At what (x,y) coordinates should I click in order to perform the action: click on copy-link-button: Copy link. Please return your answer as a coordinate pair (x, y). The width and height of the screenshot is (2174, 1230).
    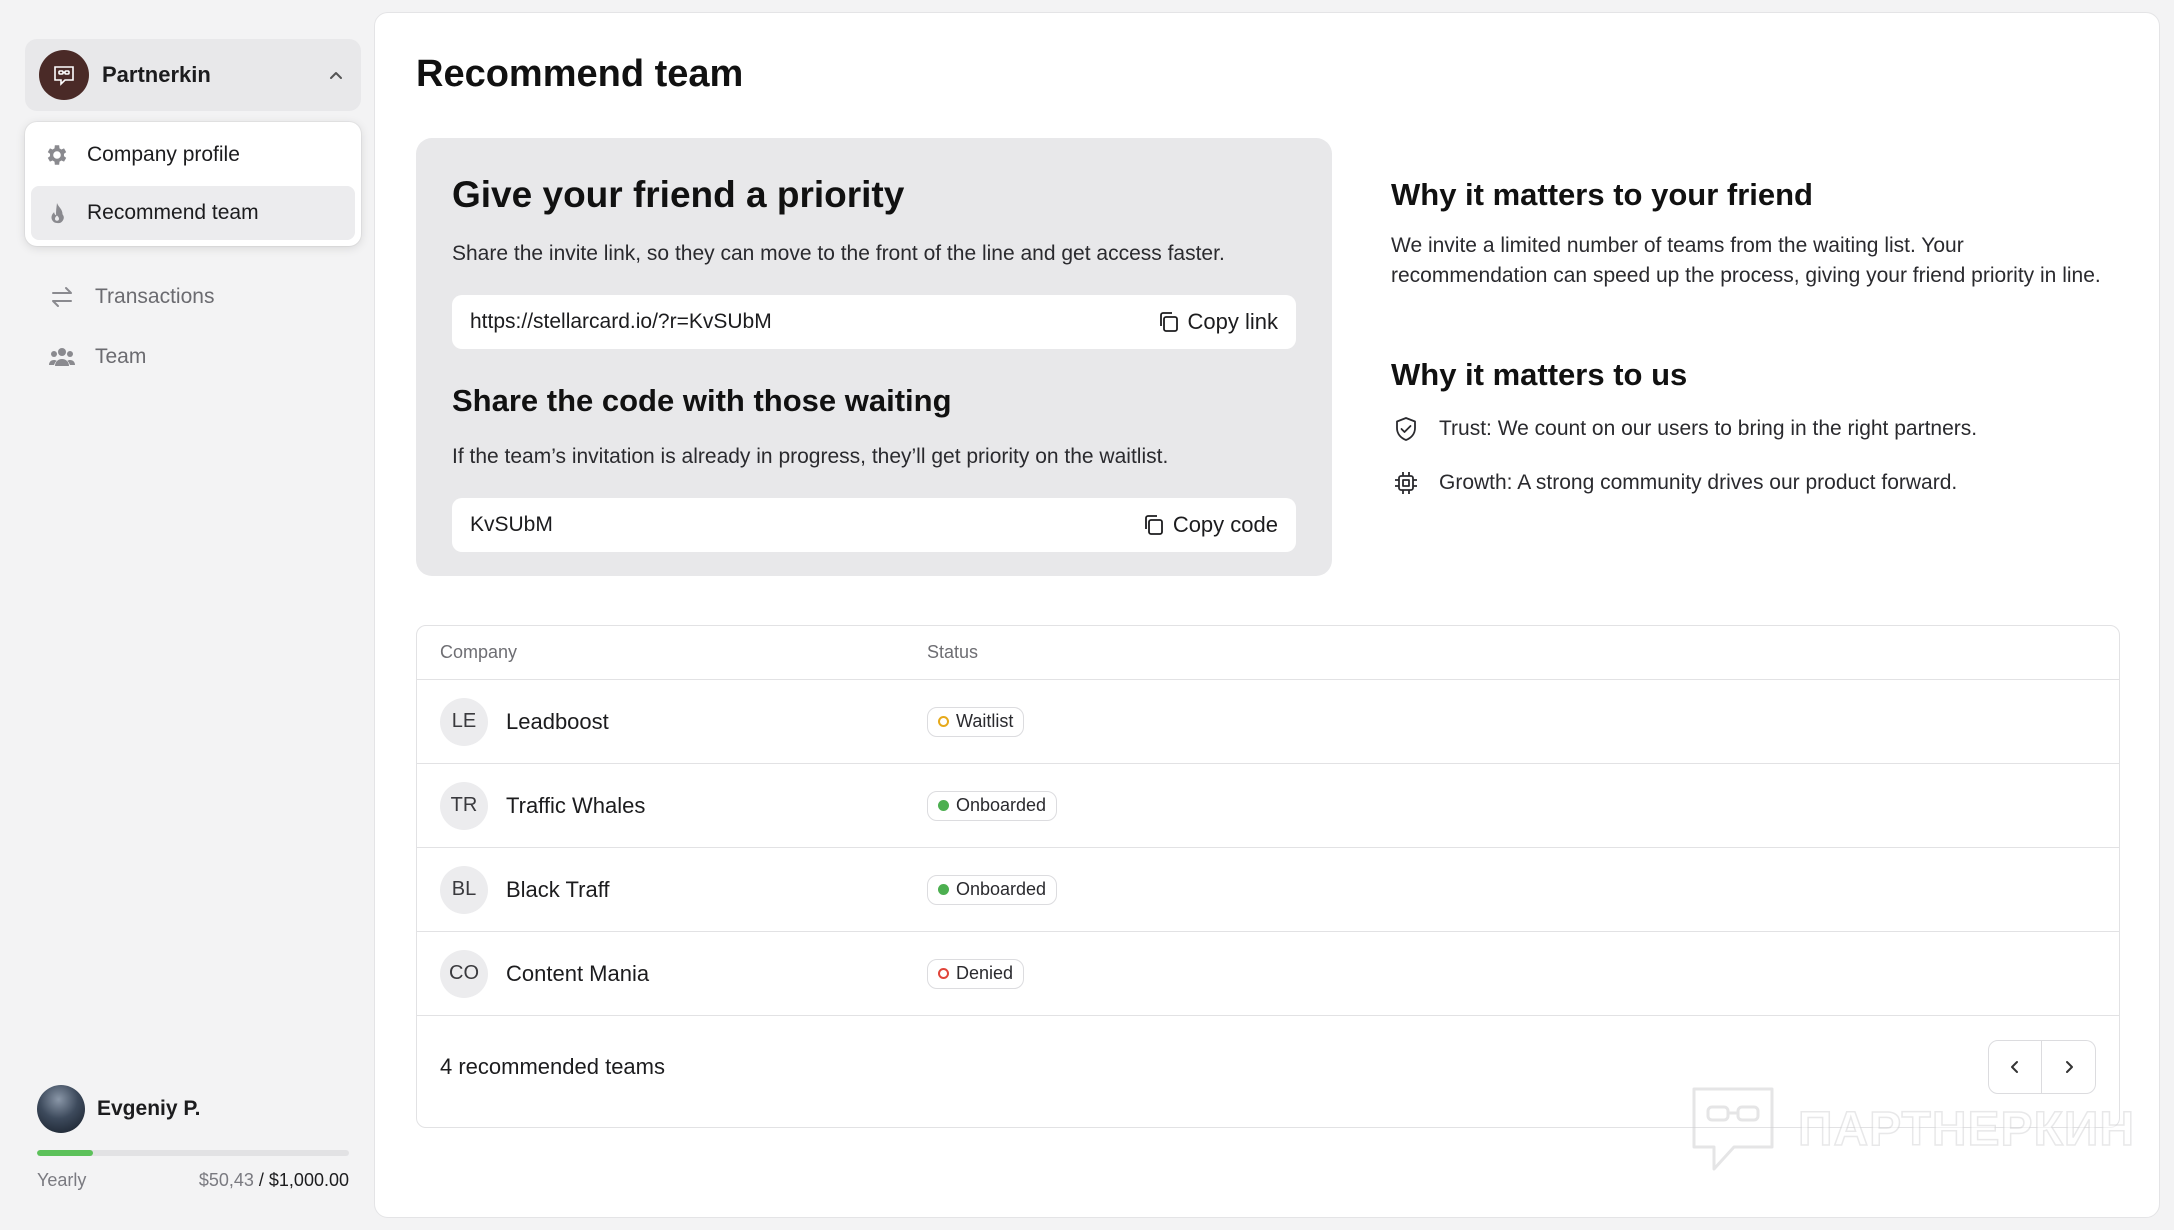
    Looking at the image, I should click on (1217, 322).